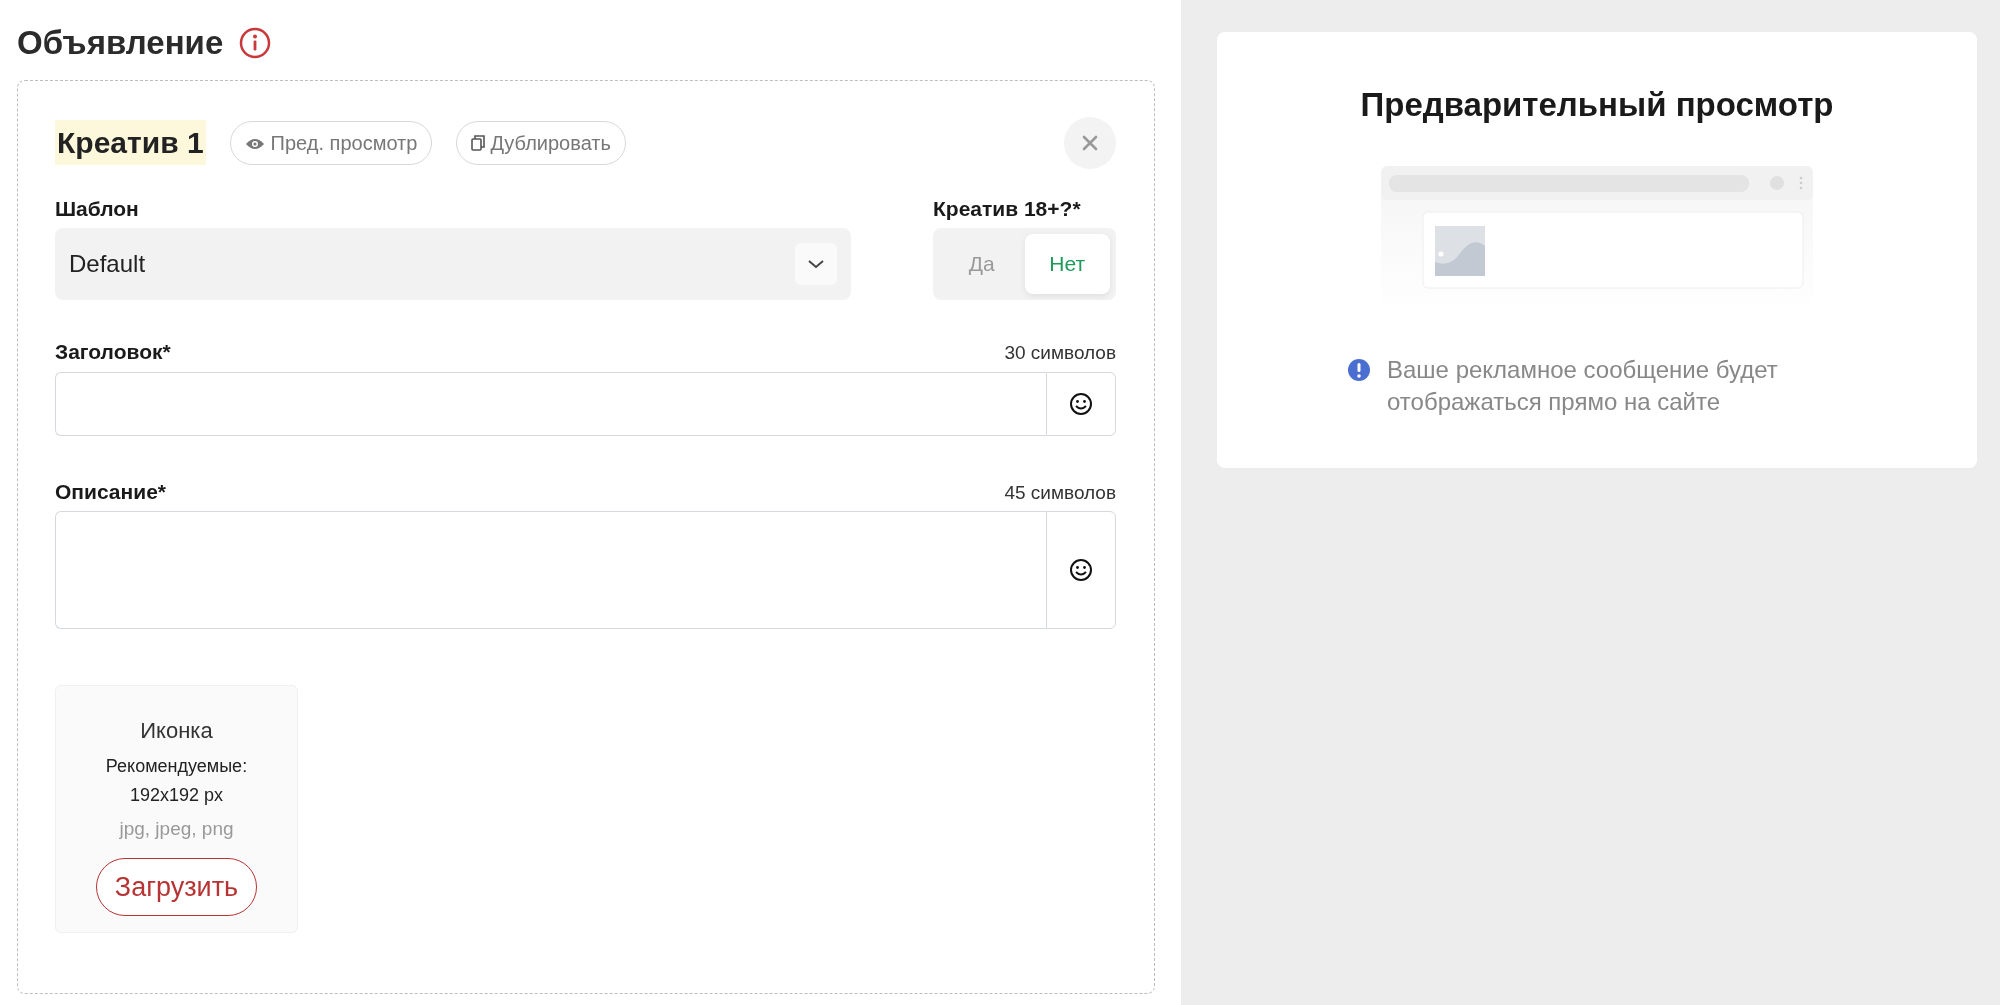 This screenshot has width=2000, height=1005. Describe the element at coordinates (1060, 492) in the screenshot. I see `char-counter: 45 символов` at that location.